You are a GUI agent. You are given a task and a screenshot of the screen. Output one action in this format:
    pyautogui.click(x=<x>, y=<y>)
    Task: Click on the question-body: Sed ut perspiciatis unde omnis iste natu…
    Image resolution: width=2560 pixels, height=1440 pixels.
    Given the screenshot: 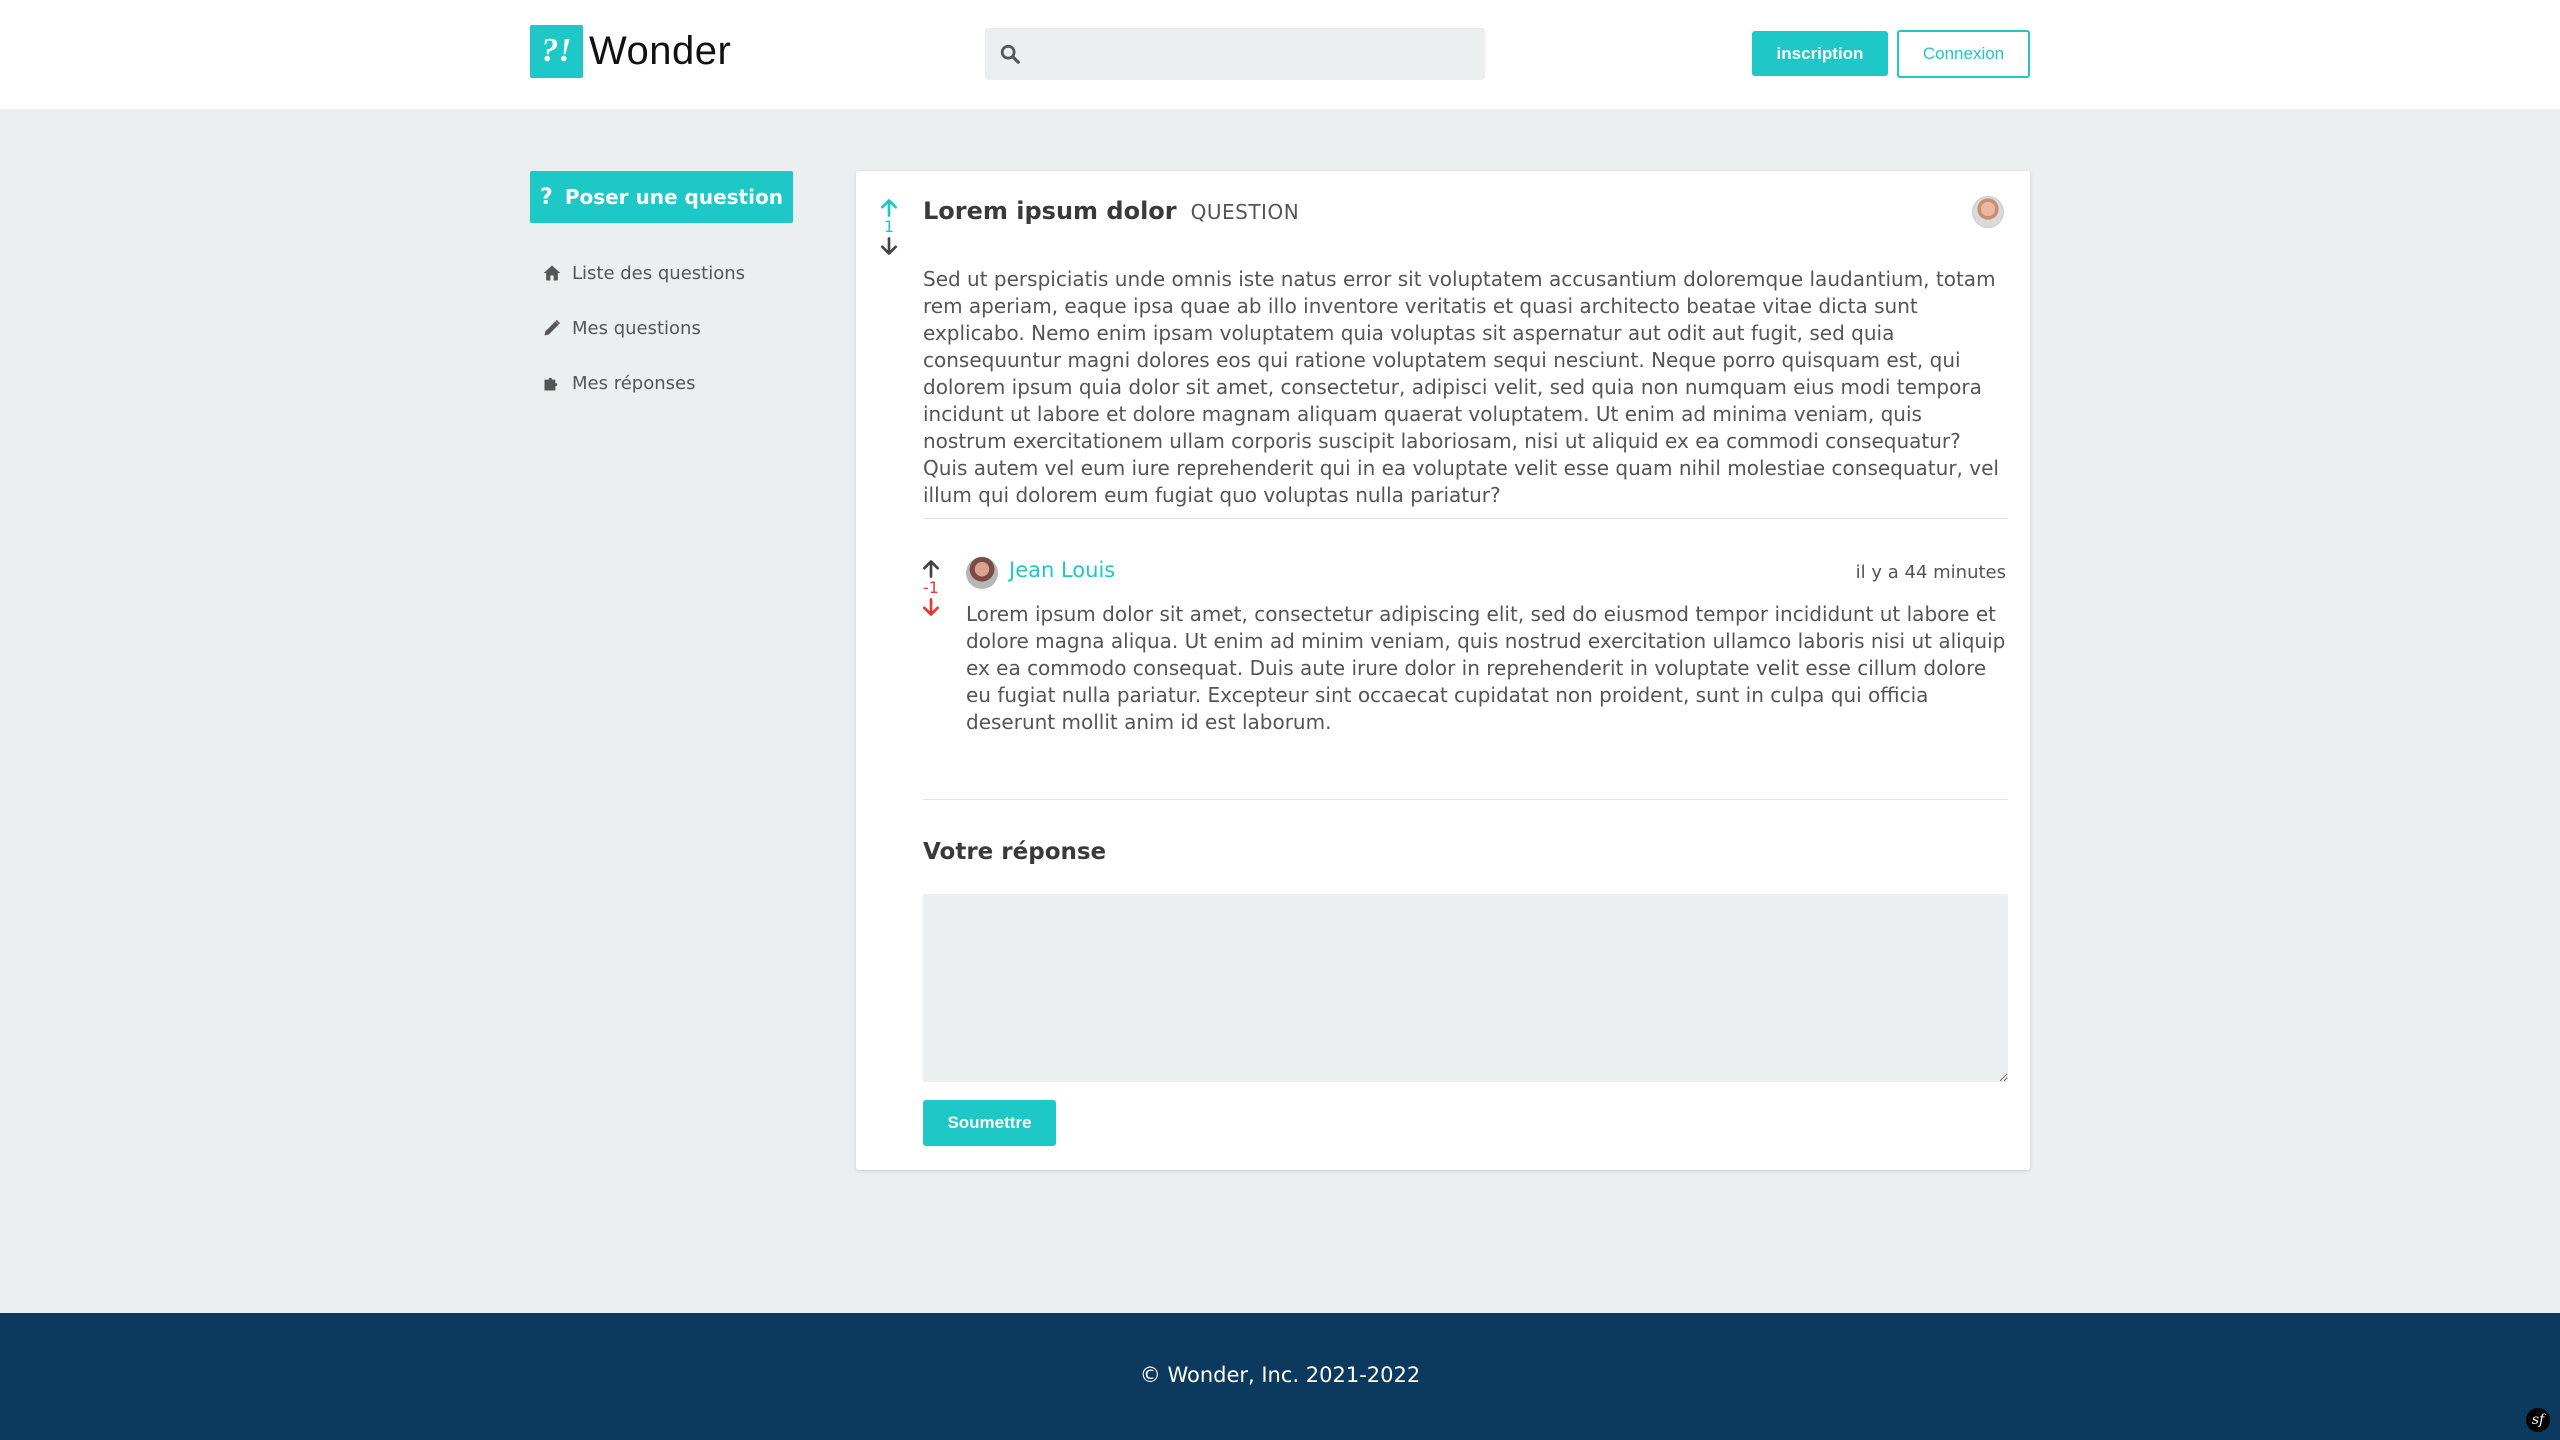 What is the action you would take?
    pyautogui.click(x=1461, y=387)
    